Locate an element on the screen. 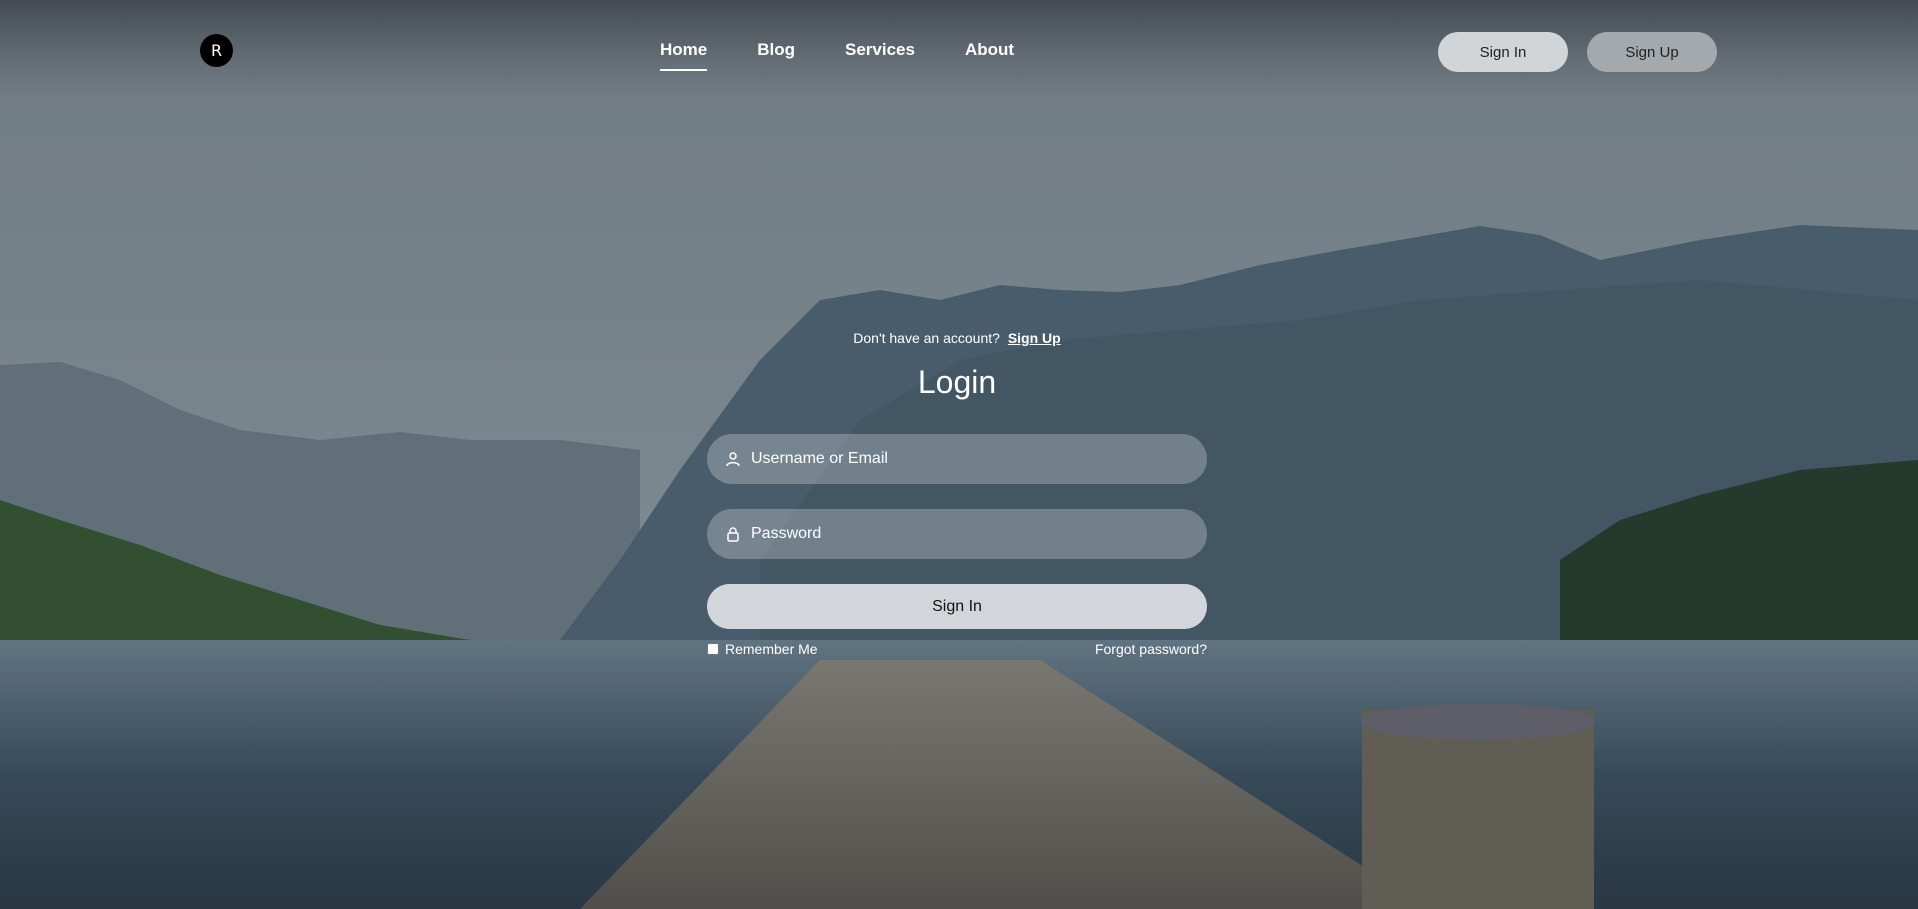  brand-logo: R is located at coordinates (216, 50).